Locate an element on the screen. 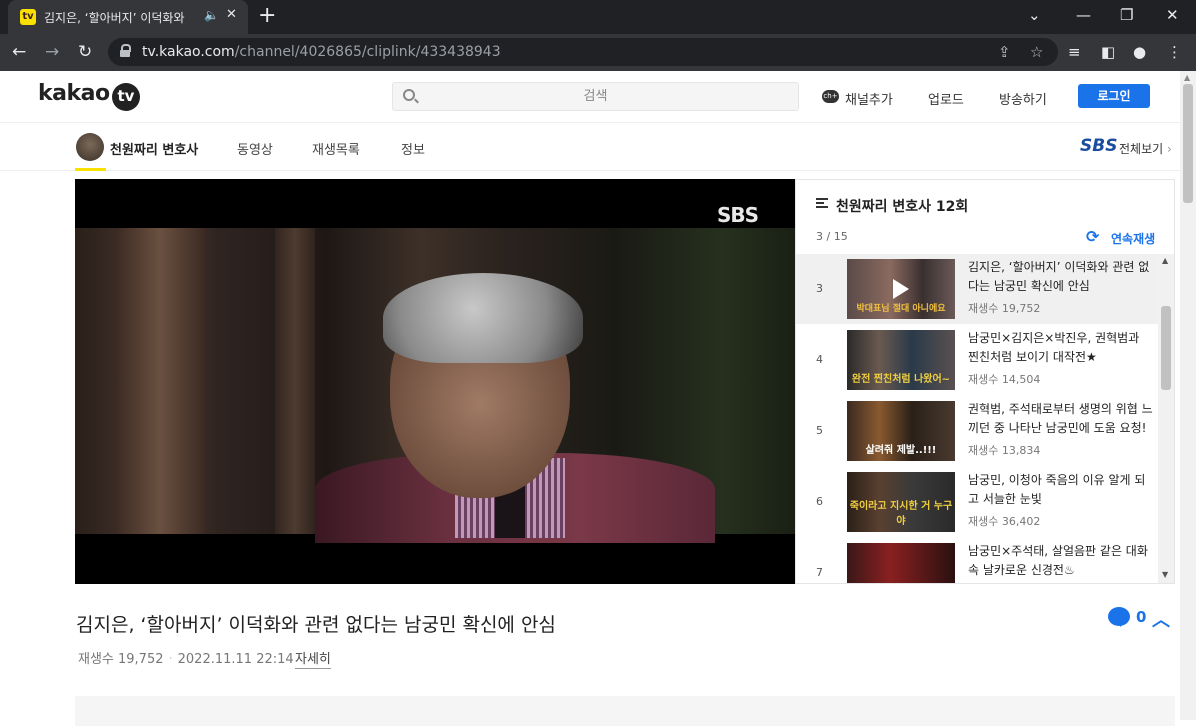 This screenshot has height=726, width=1196. add-channel-link: 채널추가 is located at coordinates (869, 98).